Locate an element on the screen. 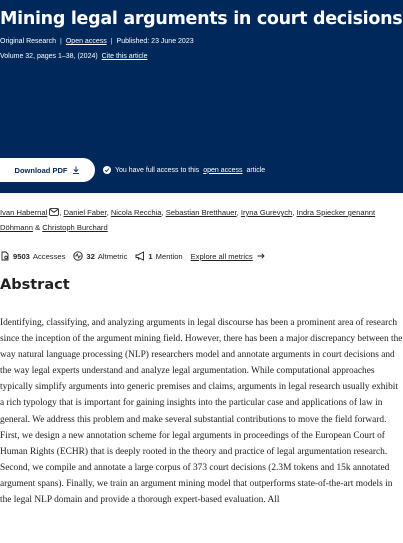  mentions-count: 1 is located at coordinates (150, 256).